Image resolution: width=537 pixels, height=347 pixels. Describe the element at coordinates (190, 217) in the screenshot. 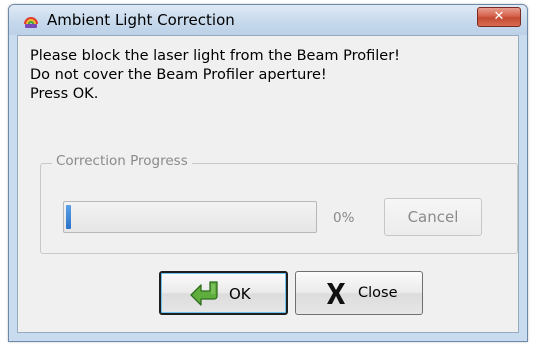

I see `progress-bar` at that location.